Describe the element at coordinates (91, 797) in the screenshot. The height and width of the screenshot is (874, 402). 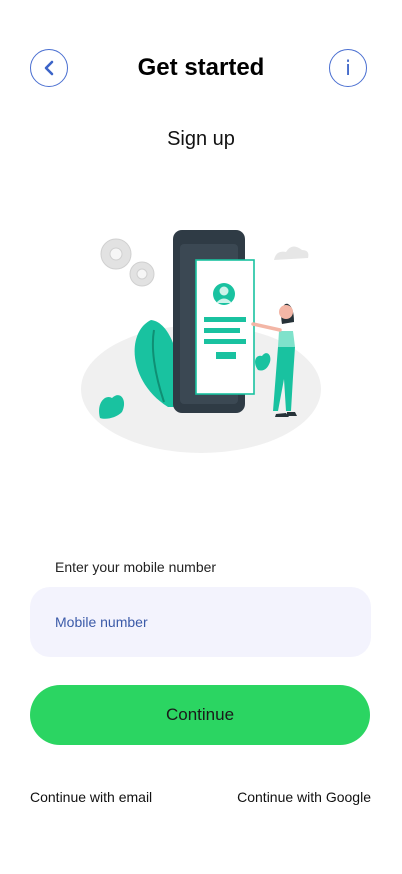
I see `continue-with-email-link: Continue with email` at that location.